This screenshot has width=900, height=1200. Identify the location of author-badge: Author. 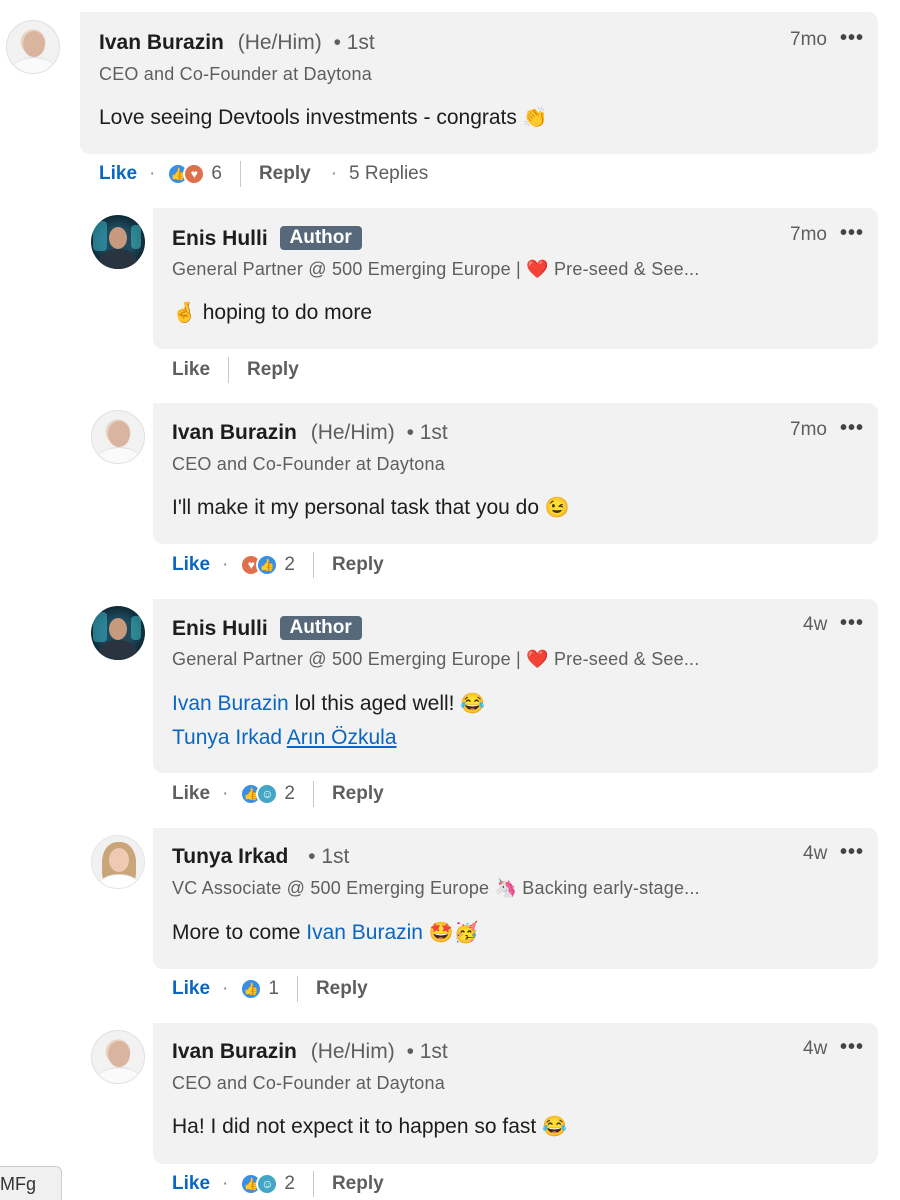
(320, 628).